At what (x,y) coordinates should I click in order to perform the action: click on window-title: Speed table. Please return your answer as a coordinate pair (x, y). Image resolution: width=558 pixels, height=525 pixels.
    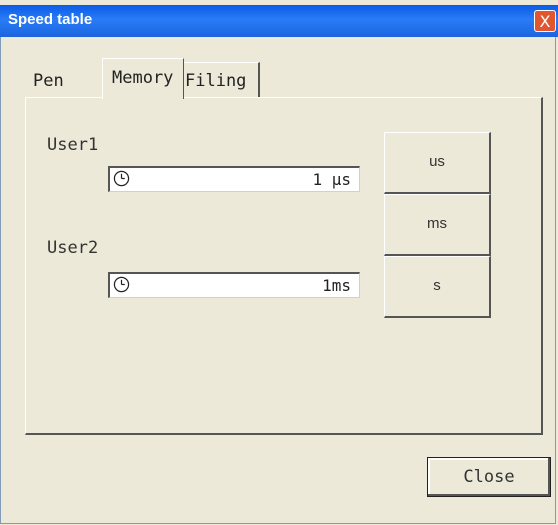
    Looking at the image, I should click on (50, 19).